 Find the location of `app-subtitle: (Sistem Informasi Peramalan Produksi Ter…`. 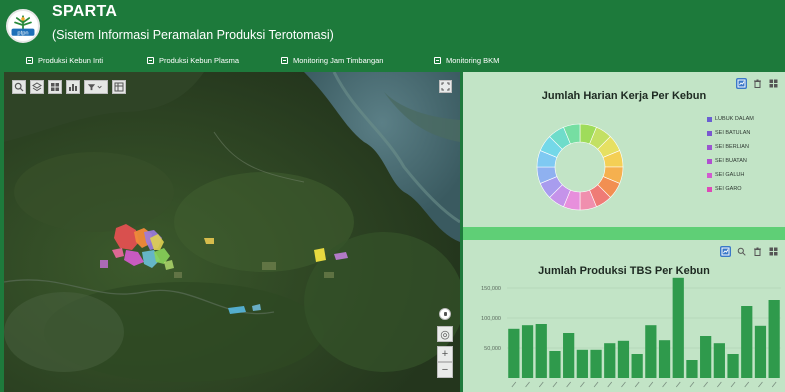

app-subtitle: (Sistem Informasi Peramalan Produksi Ter… is located at coordinates (193, 35).